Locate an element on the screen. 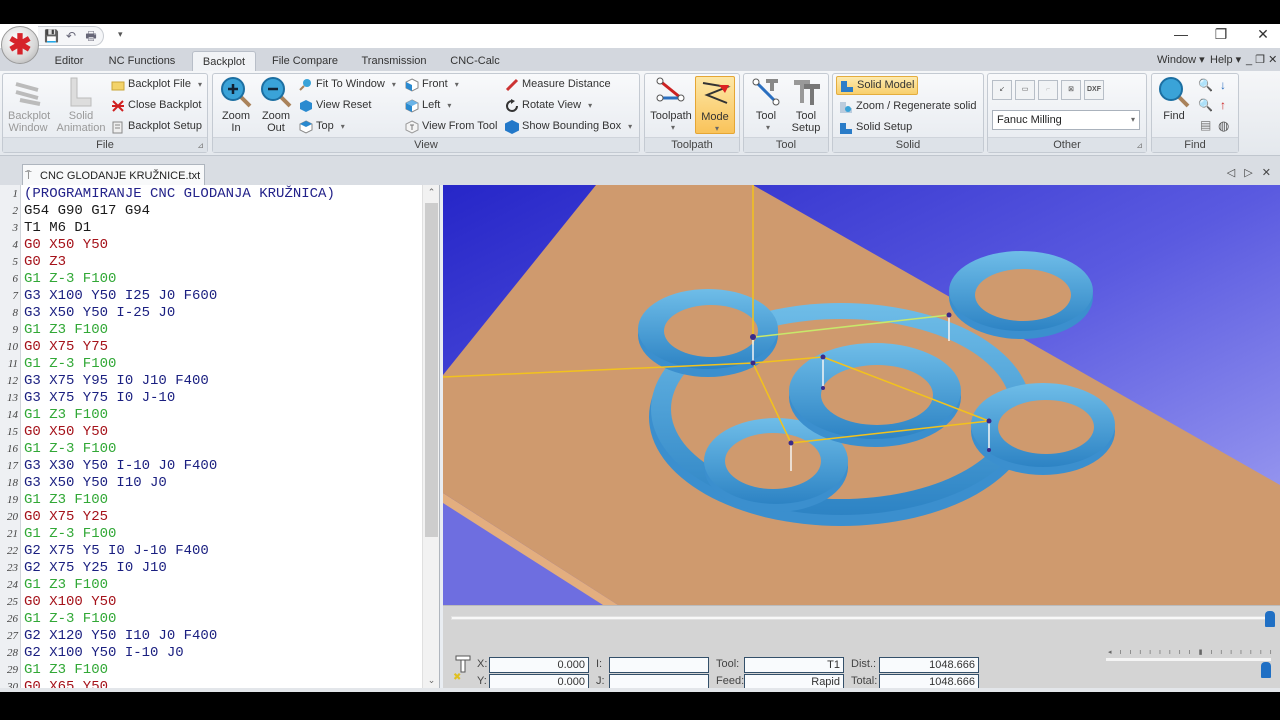 The image size is (1280, 720). solid-animation-button: Solid Animation is located at coordinates (81, 105).